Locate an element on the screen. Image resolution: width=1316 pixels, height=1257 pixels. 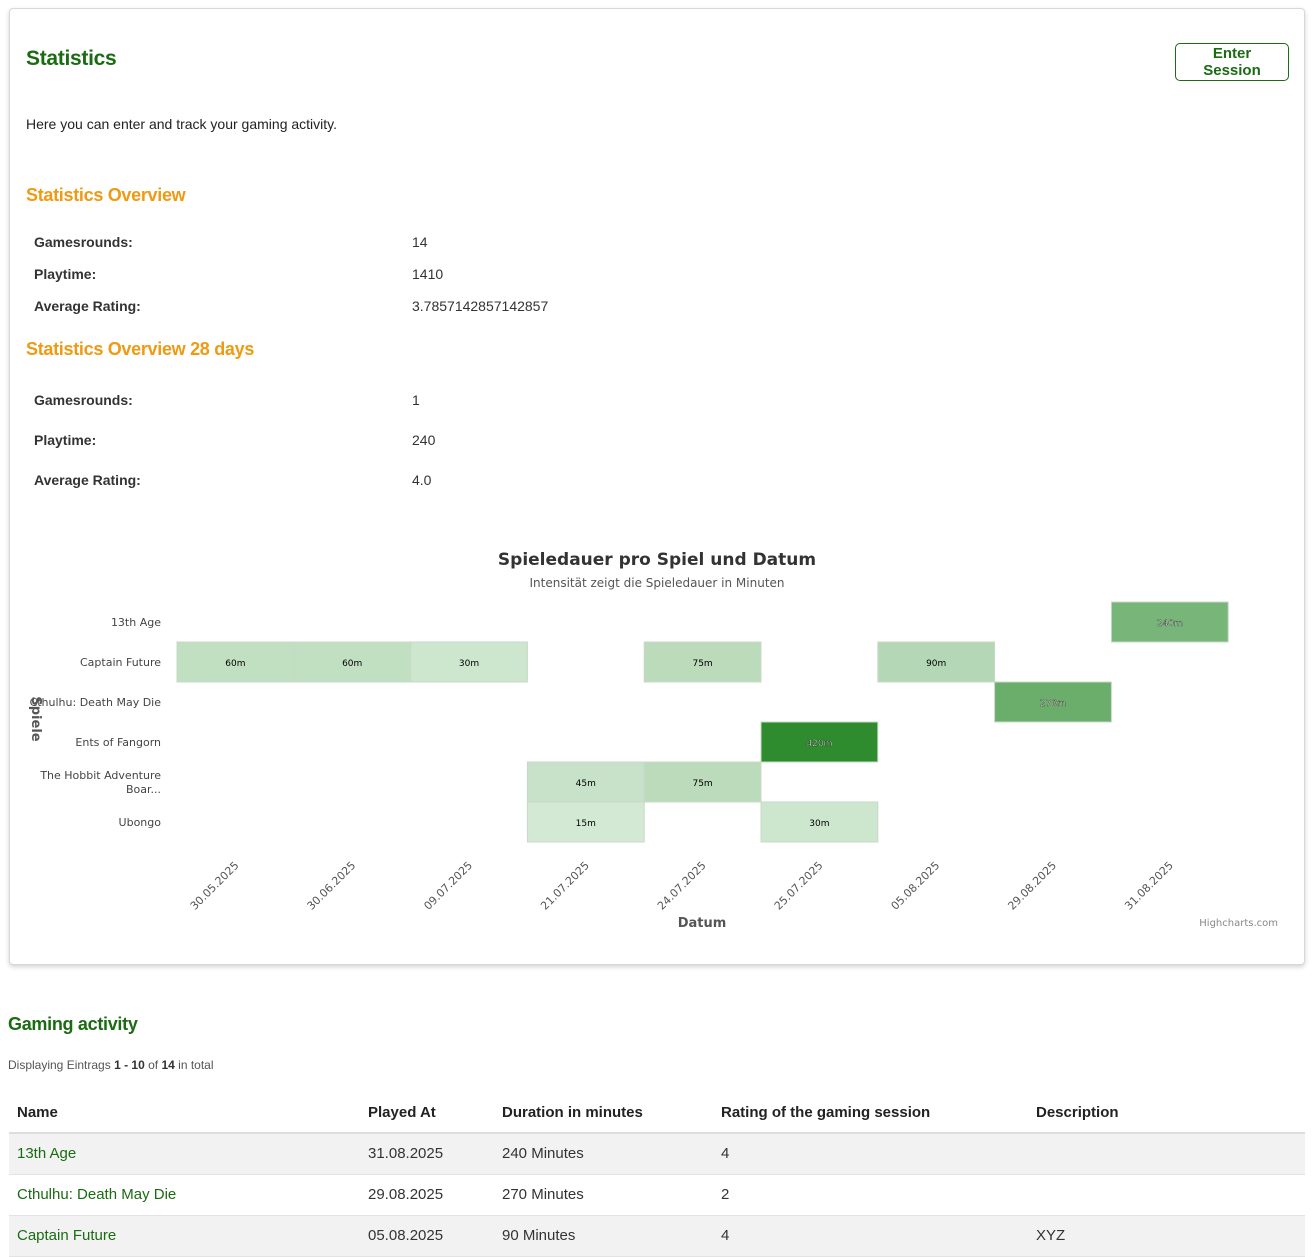
y-axis-tick-label: 13th Age is located at coordinates (136, 622).